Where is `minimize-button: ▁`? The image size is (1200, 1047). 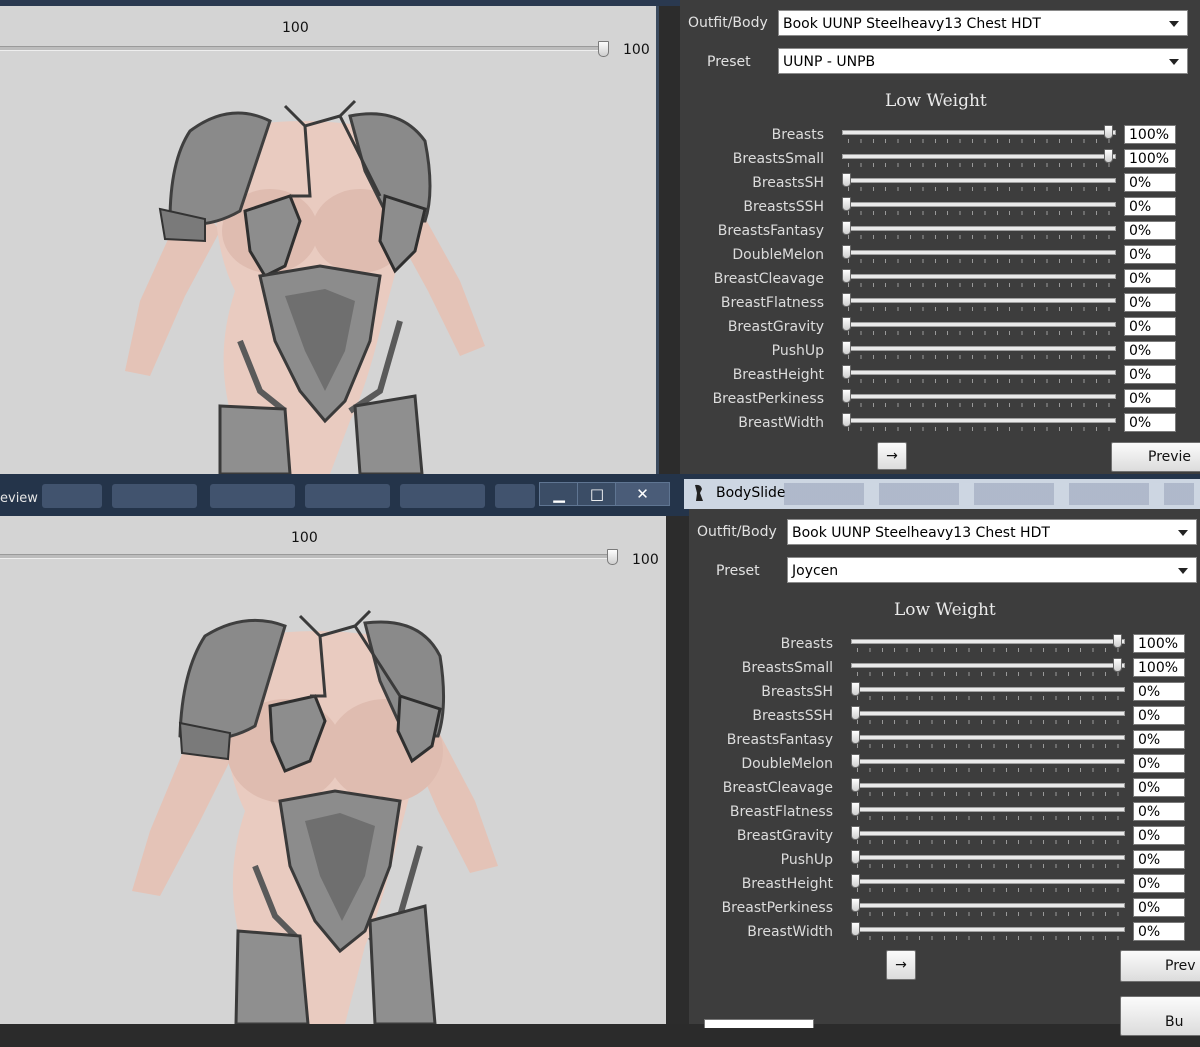
minimize-button: ▁ is located at coordinates (559, 494).